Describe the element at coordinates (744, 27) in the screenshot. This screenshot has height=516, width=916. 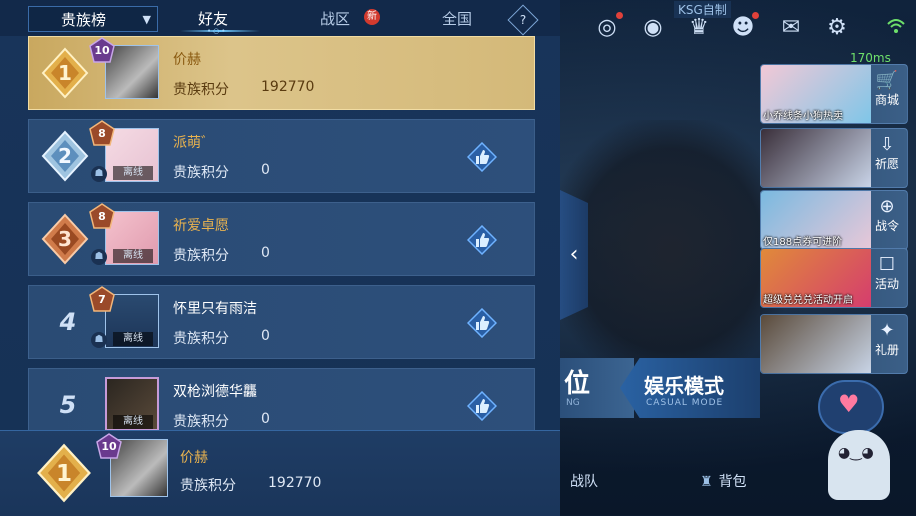
I see `friends-icon: ☻` at that location.